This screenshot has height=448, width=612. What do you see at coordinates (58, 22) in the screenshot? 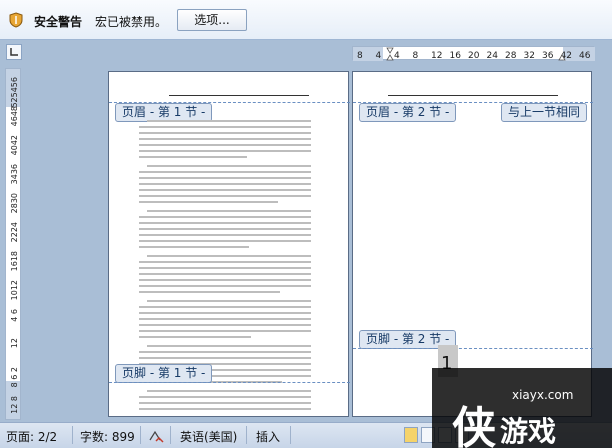
I see `security-warning-title: 安全警告` at bounding box center [58, 22].